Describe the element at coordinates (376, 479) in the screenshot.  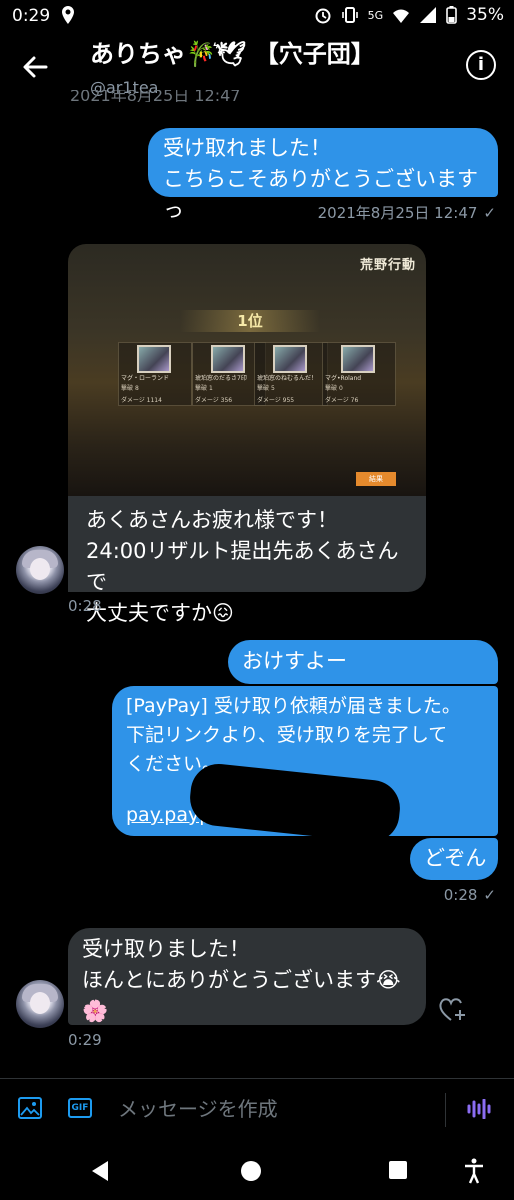
I see `result-button: 結果` at that location.